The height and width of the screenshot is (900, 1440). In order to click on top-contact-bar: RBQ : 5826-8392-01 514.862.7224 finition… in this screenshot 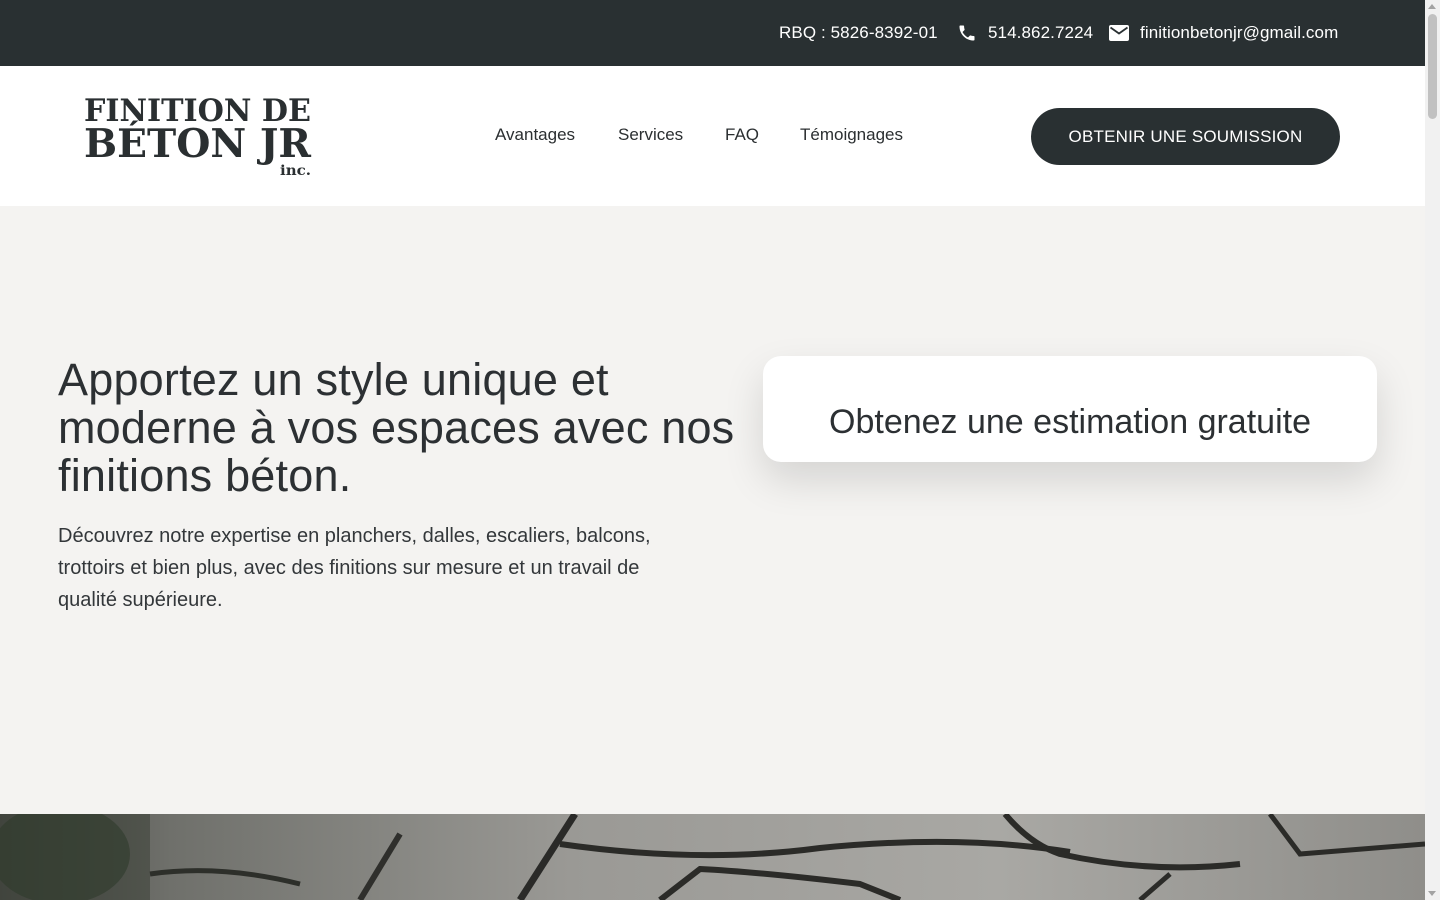, I will do `click(712, 33)`.